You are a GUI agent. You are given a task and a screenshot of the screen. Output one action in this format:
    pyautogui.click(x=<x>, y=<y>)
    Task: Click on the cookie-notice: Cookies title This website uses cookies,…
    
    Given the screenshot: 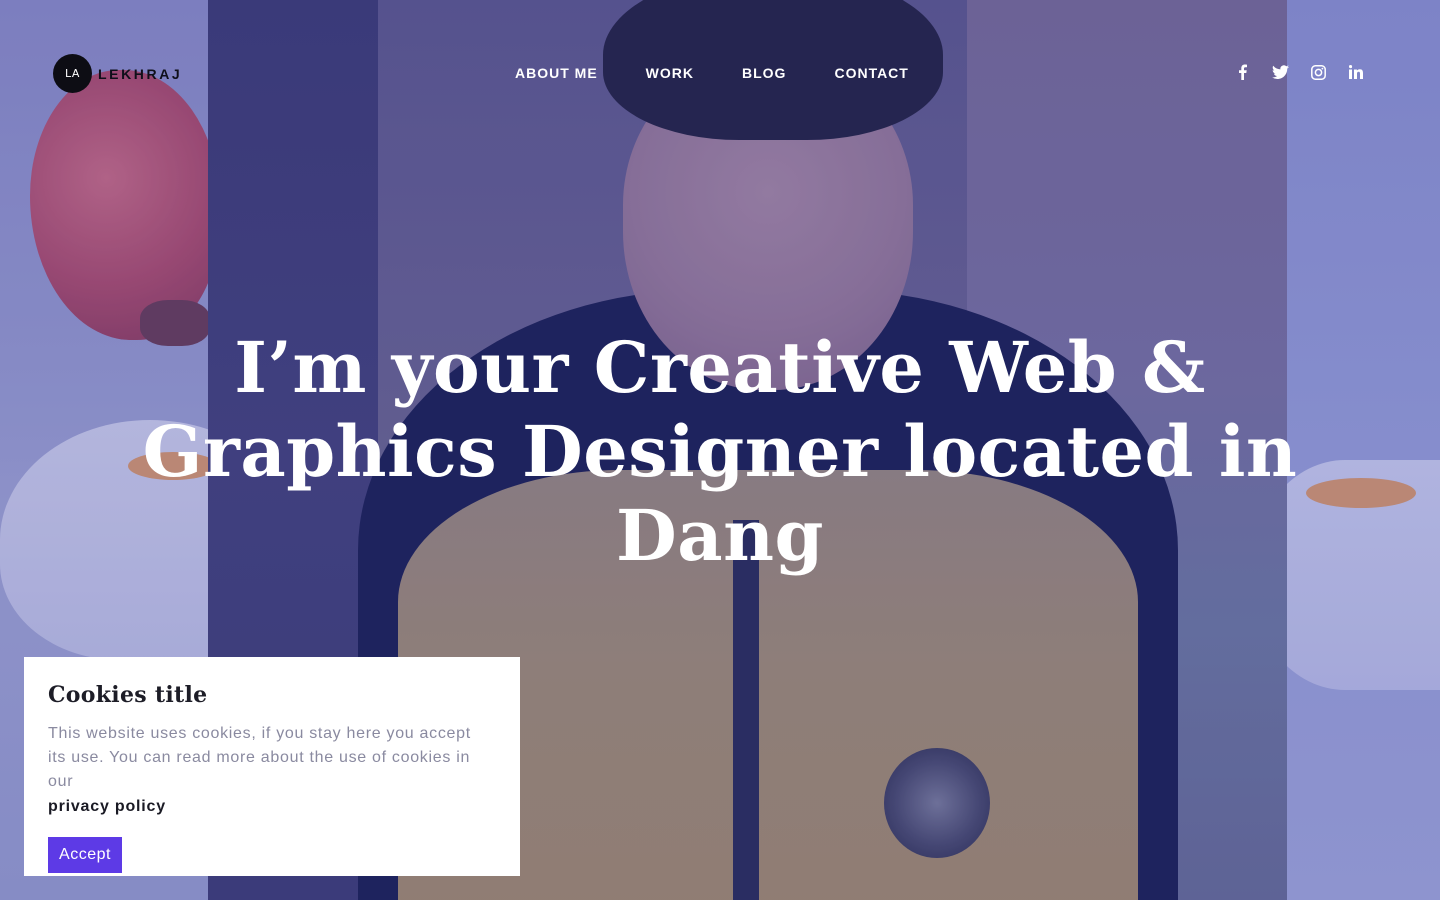 What is the action you would take?
    pyautogui.click(x=272, y=766)
    